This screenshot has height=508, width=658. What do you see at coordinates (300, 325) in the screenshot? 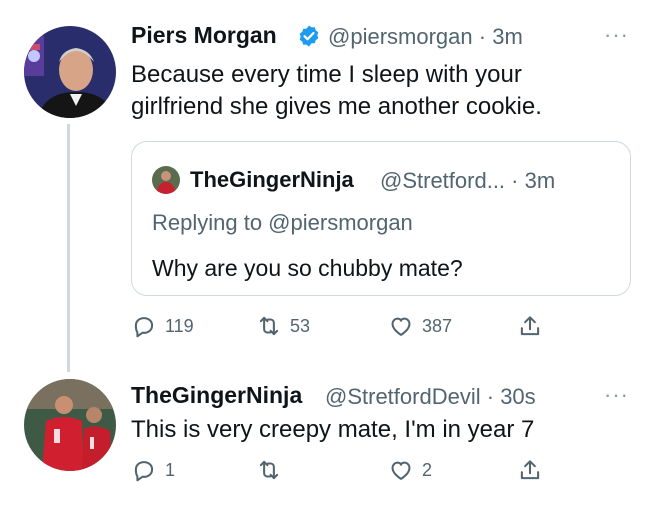
I see `retweet-count: 53` at bounding box center [300, 325].